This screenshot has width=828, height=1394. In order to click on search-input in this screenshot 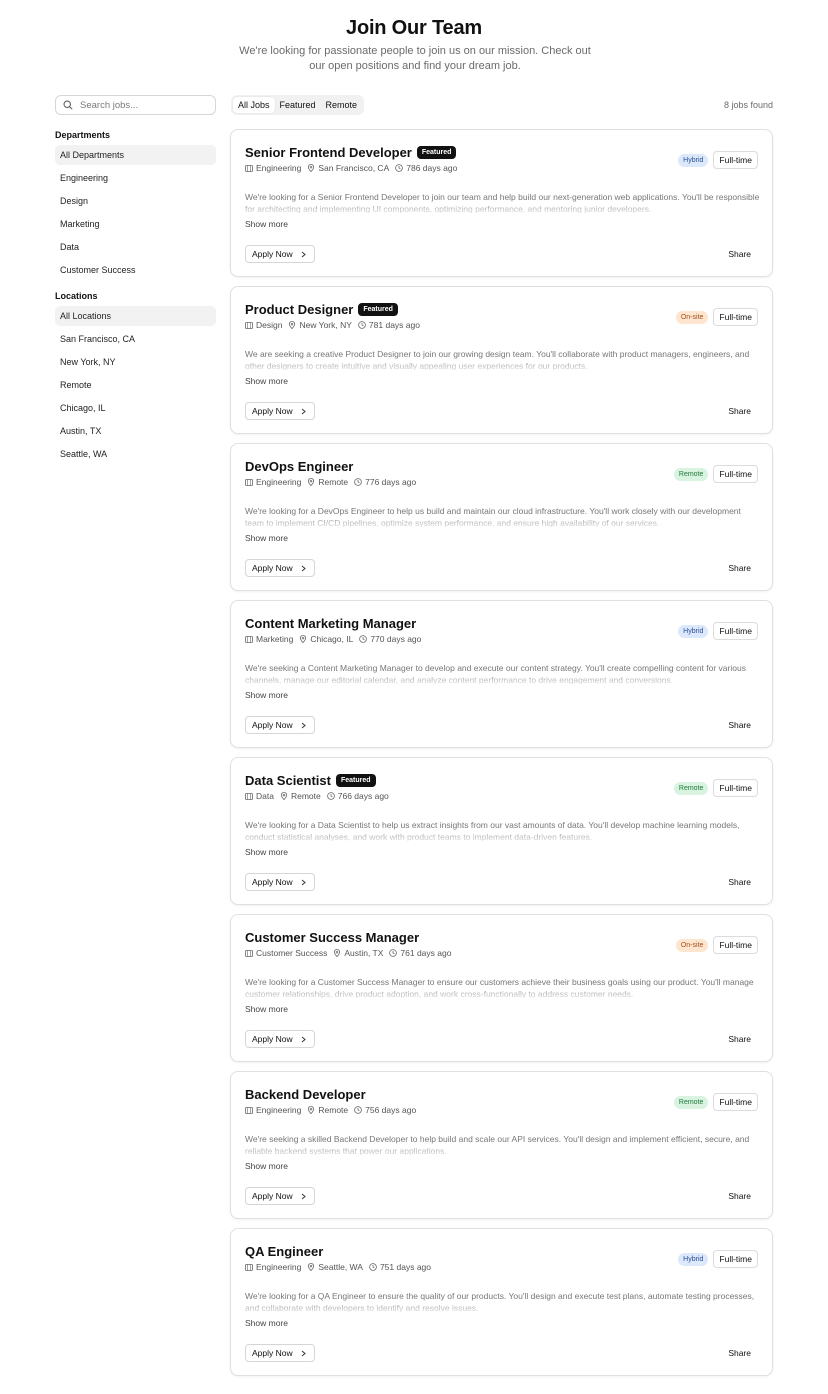, I will do `click(145, 105)`.